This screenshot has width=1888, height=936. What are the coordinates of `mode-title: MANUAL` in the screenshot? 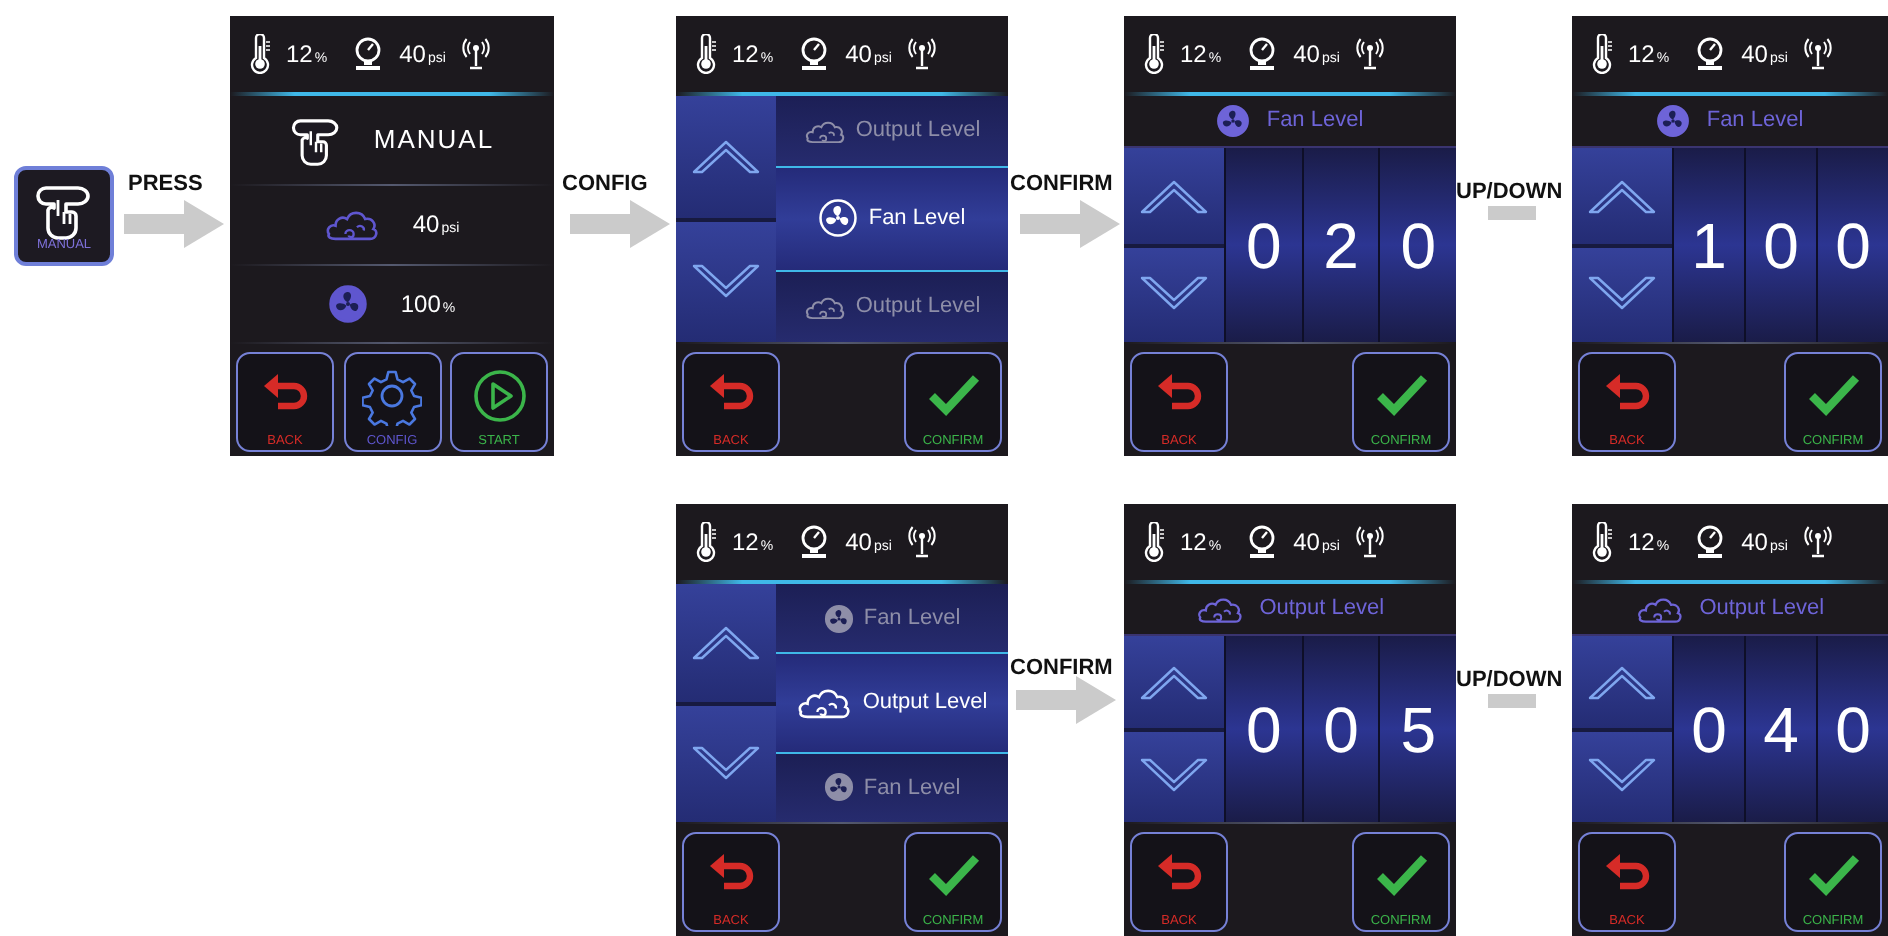 It's located at (434, 140).